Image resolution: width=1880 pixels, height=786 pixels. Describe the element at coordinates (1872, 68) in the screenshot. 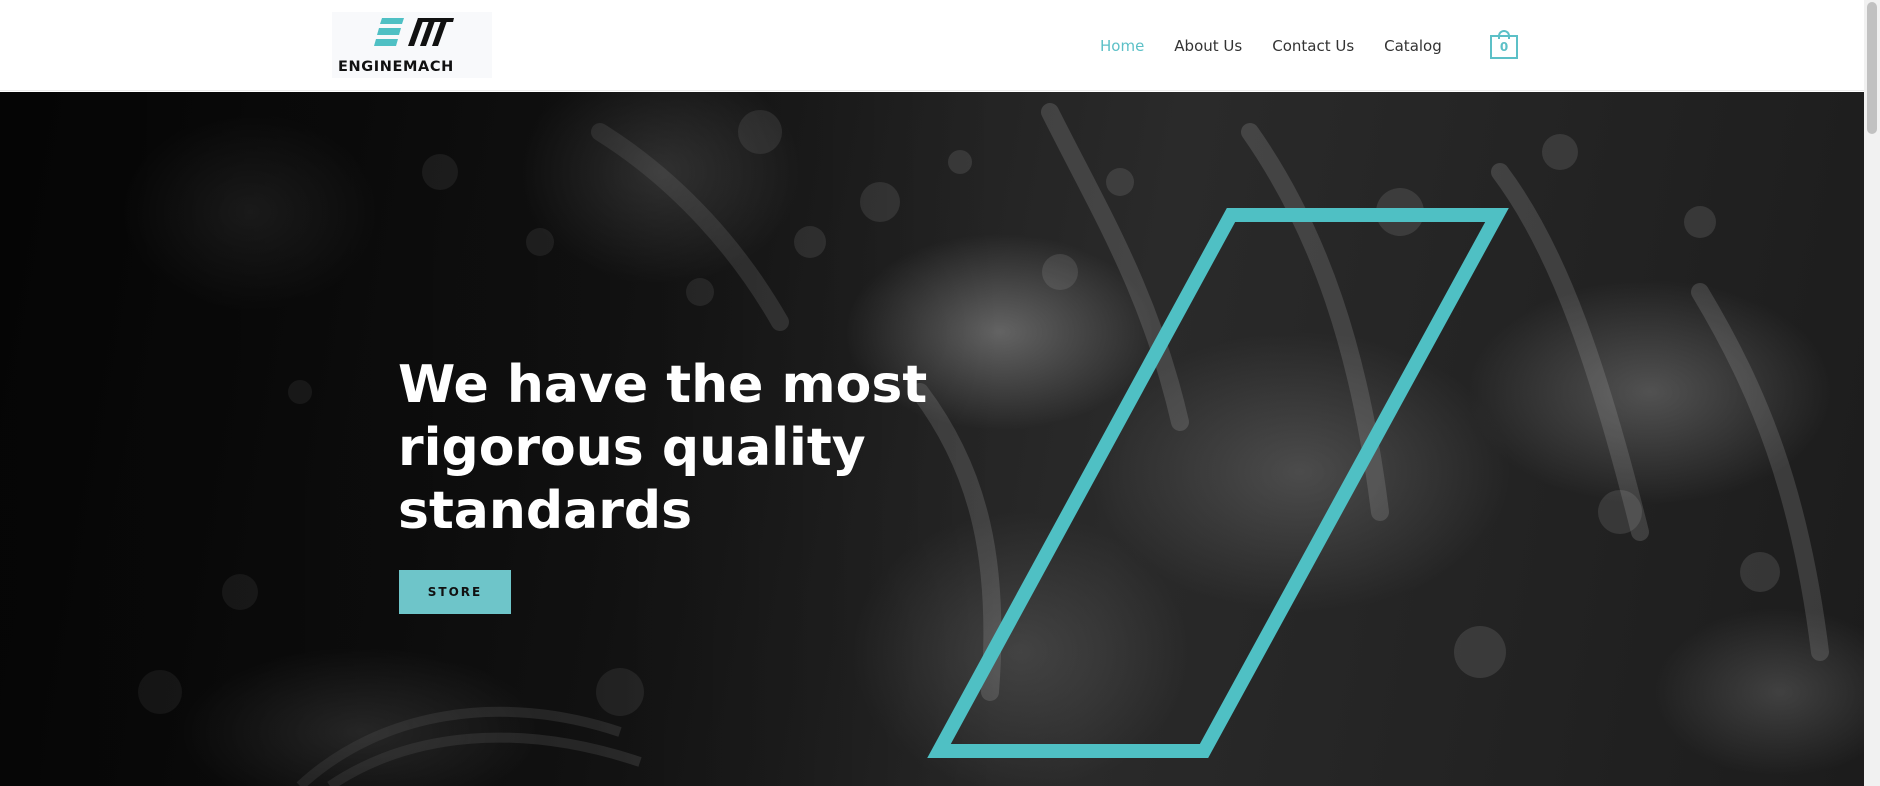

I see `scrollbar-thumb` at that location.